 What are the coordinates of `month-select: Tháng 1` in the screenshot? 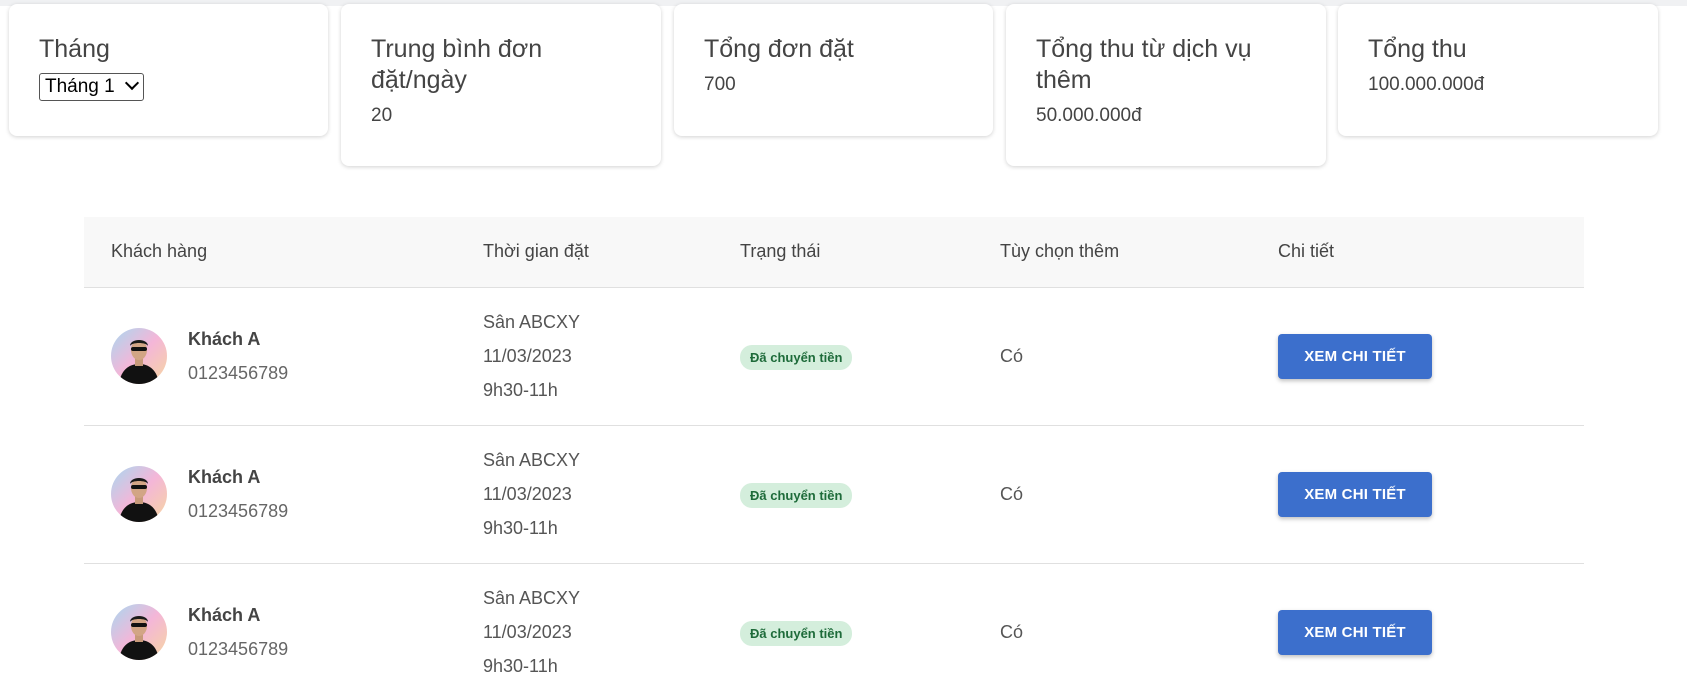 It's located at (91, 87).